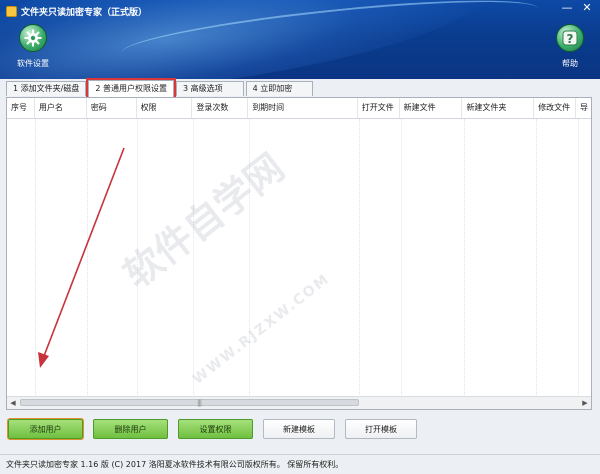 The height and width of the screenshot is (474, 600). What do you see at coordinates (13, 403) in the screenshot?
I see `scroll-left-arrow-icon: ◀` at bounding box center [13, 403].